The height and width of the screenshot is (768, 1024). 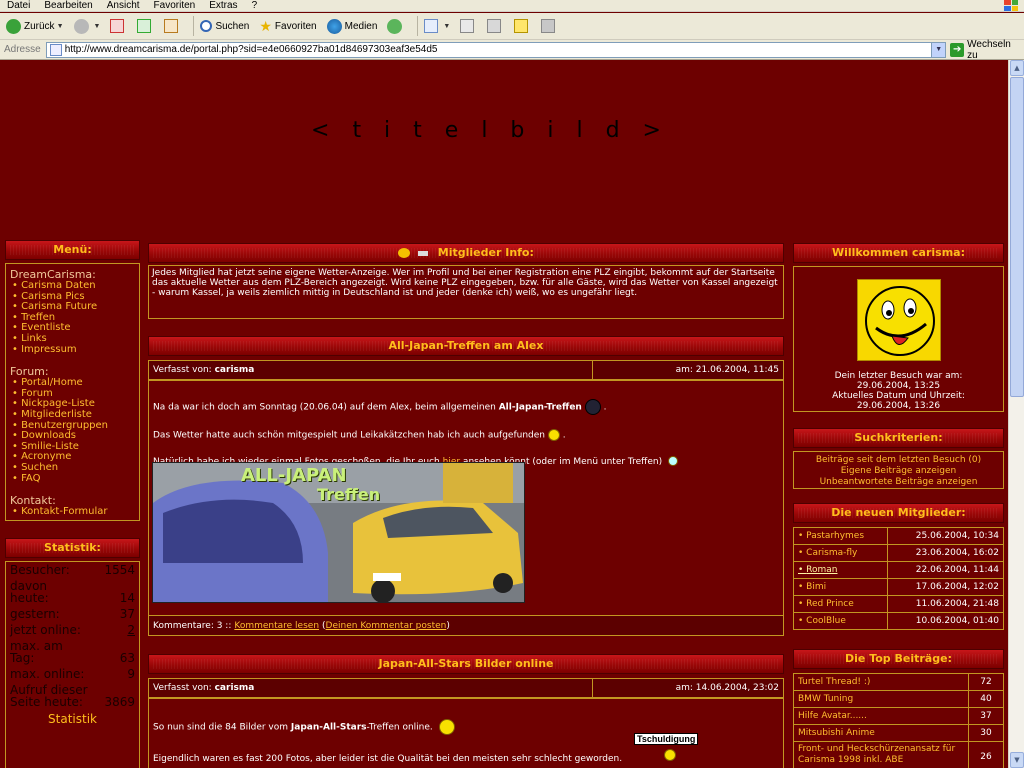 I want to click on stop-button, so click(x=118, y=26).